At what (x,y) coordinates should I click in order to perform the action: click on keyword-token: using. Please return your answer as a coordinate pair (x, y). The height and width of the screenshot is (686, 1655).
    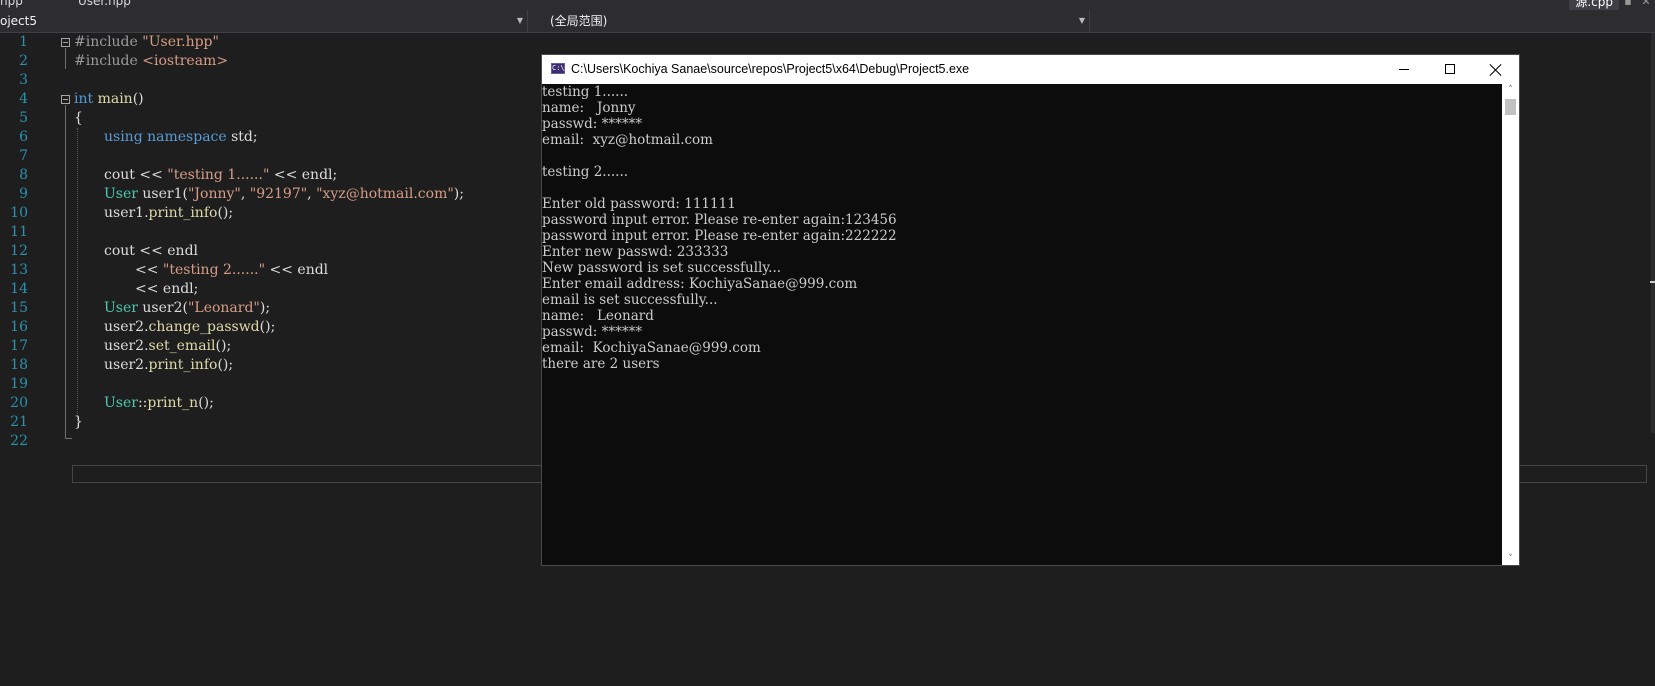
    Looking at the image, I should click on (123, 137).